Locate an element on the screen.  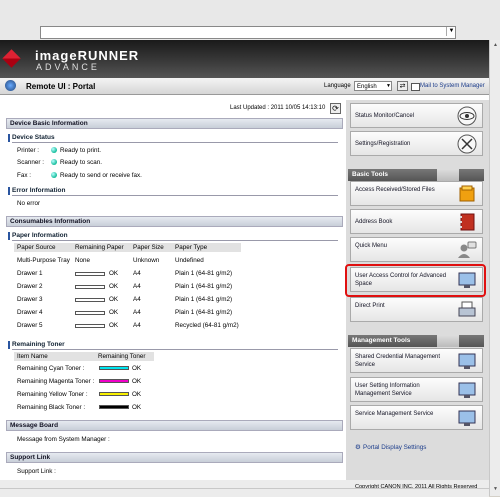
toner-name: Remaining Cyan Toner : is located at coordinates (51, 368).